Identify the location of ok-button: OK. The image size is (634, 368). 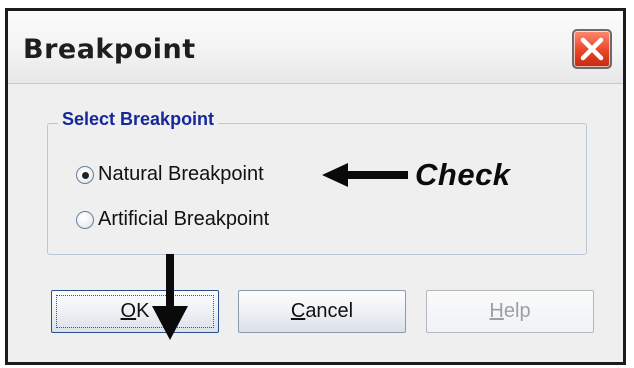
(135, 311).